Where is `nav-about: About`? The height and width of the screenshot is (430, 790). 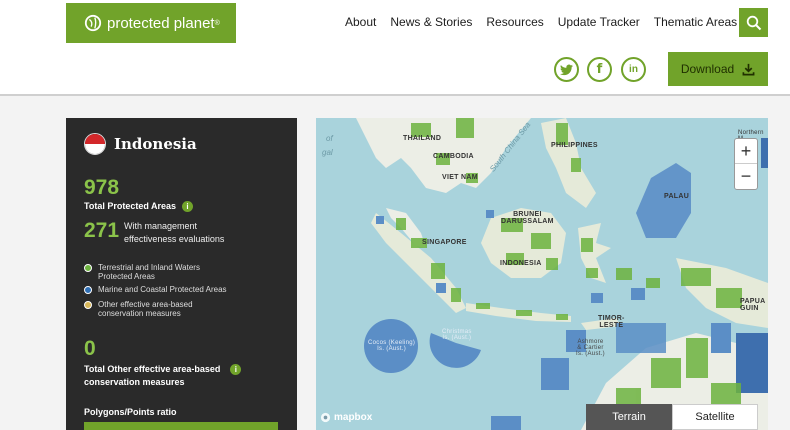
nav-about: About is located at coordinates (360, 22).